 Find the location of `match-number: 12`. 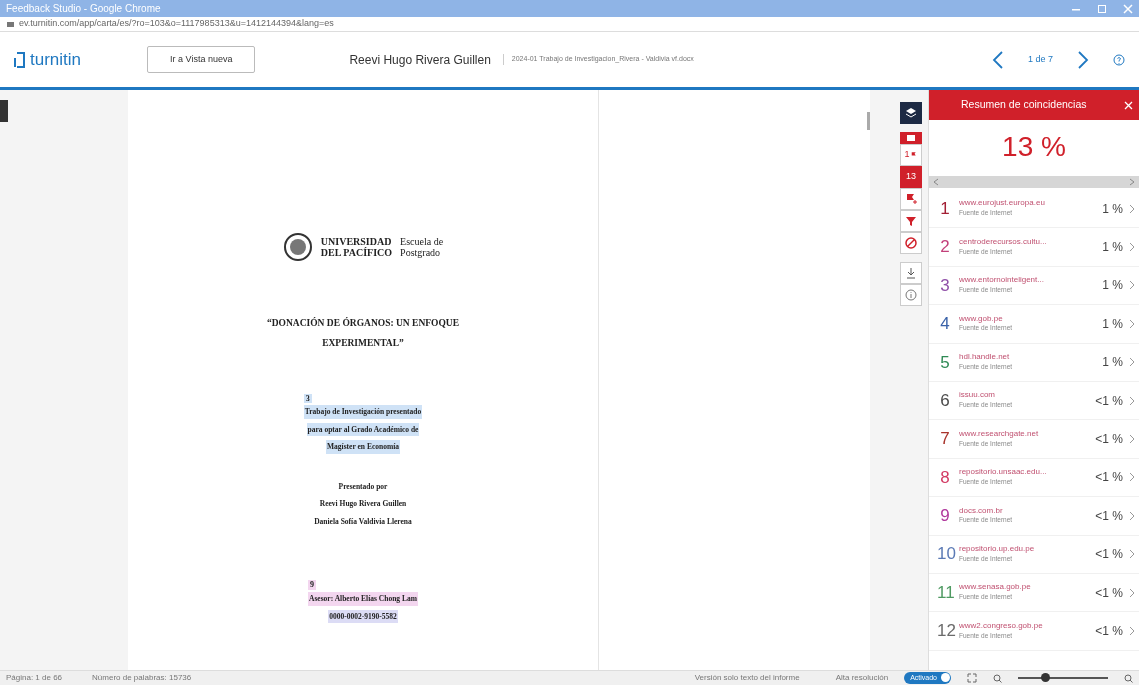

match-number: 12 is located at coordinates (945, 631).